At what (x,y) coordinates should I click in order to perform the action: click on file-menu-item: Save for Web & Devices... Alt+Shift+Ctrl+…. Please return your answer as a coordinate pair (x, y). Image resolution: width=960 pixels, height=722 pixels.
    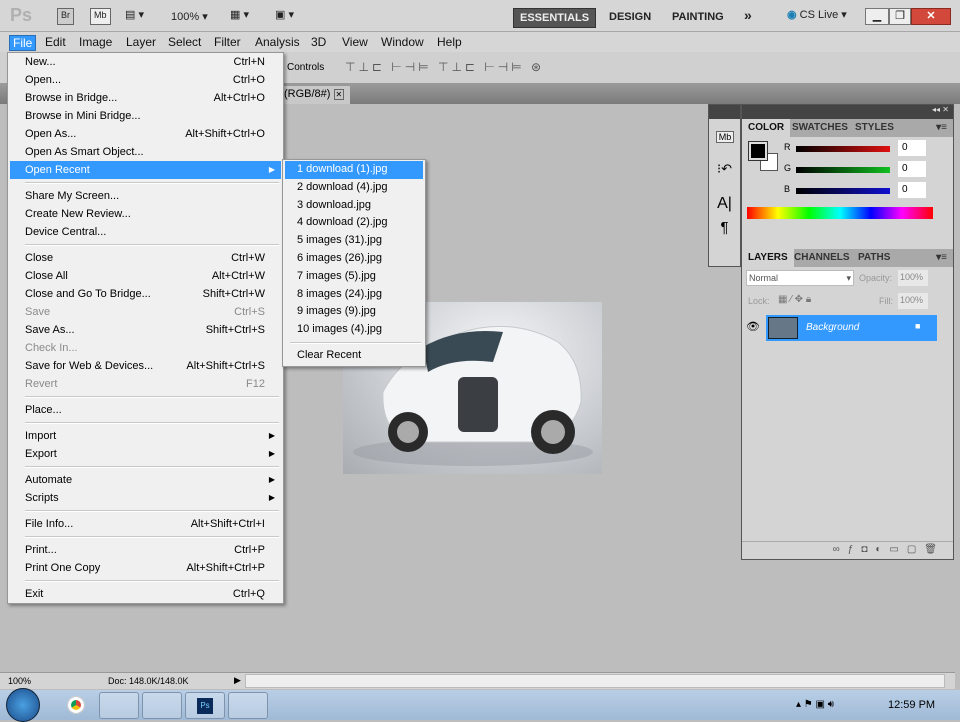
    Looking at the image, I should click on (145, 366).